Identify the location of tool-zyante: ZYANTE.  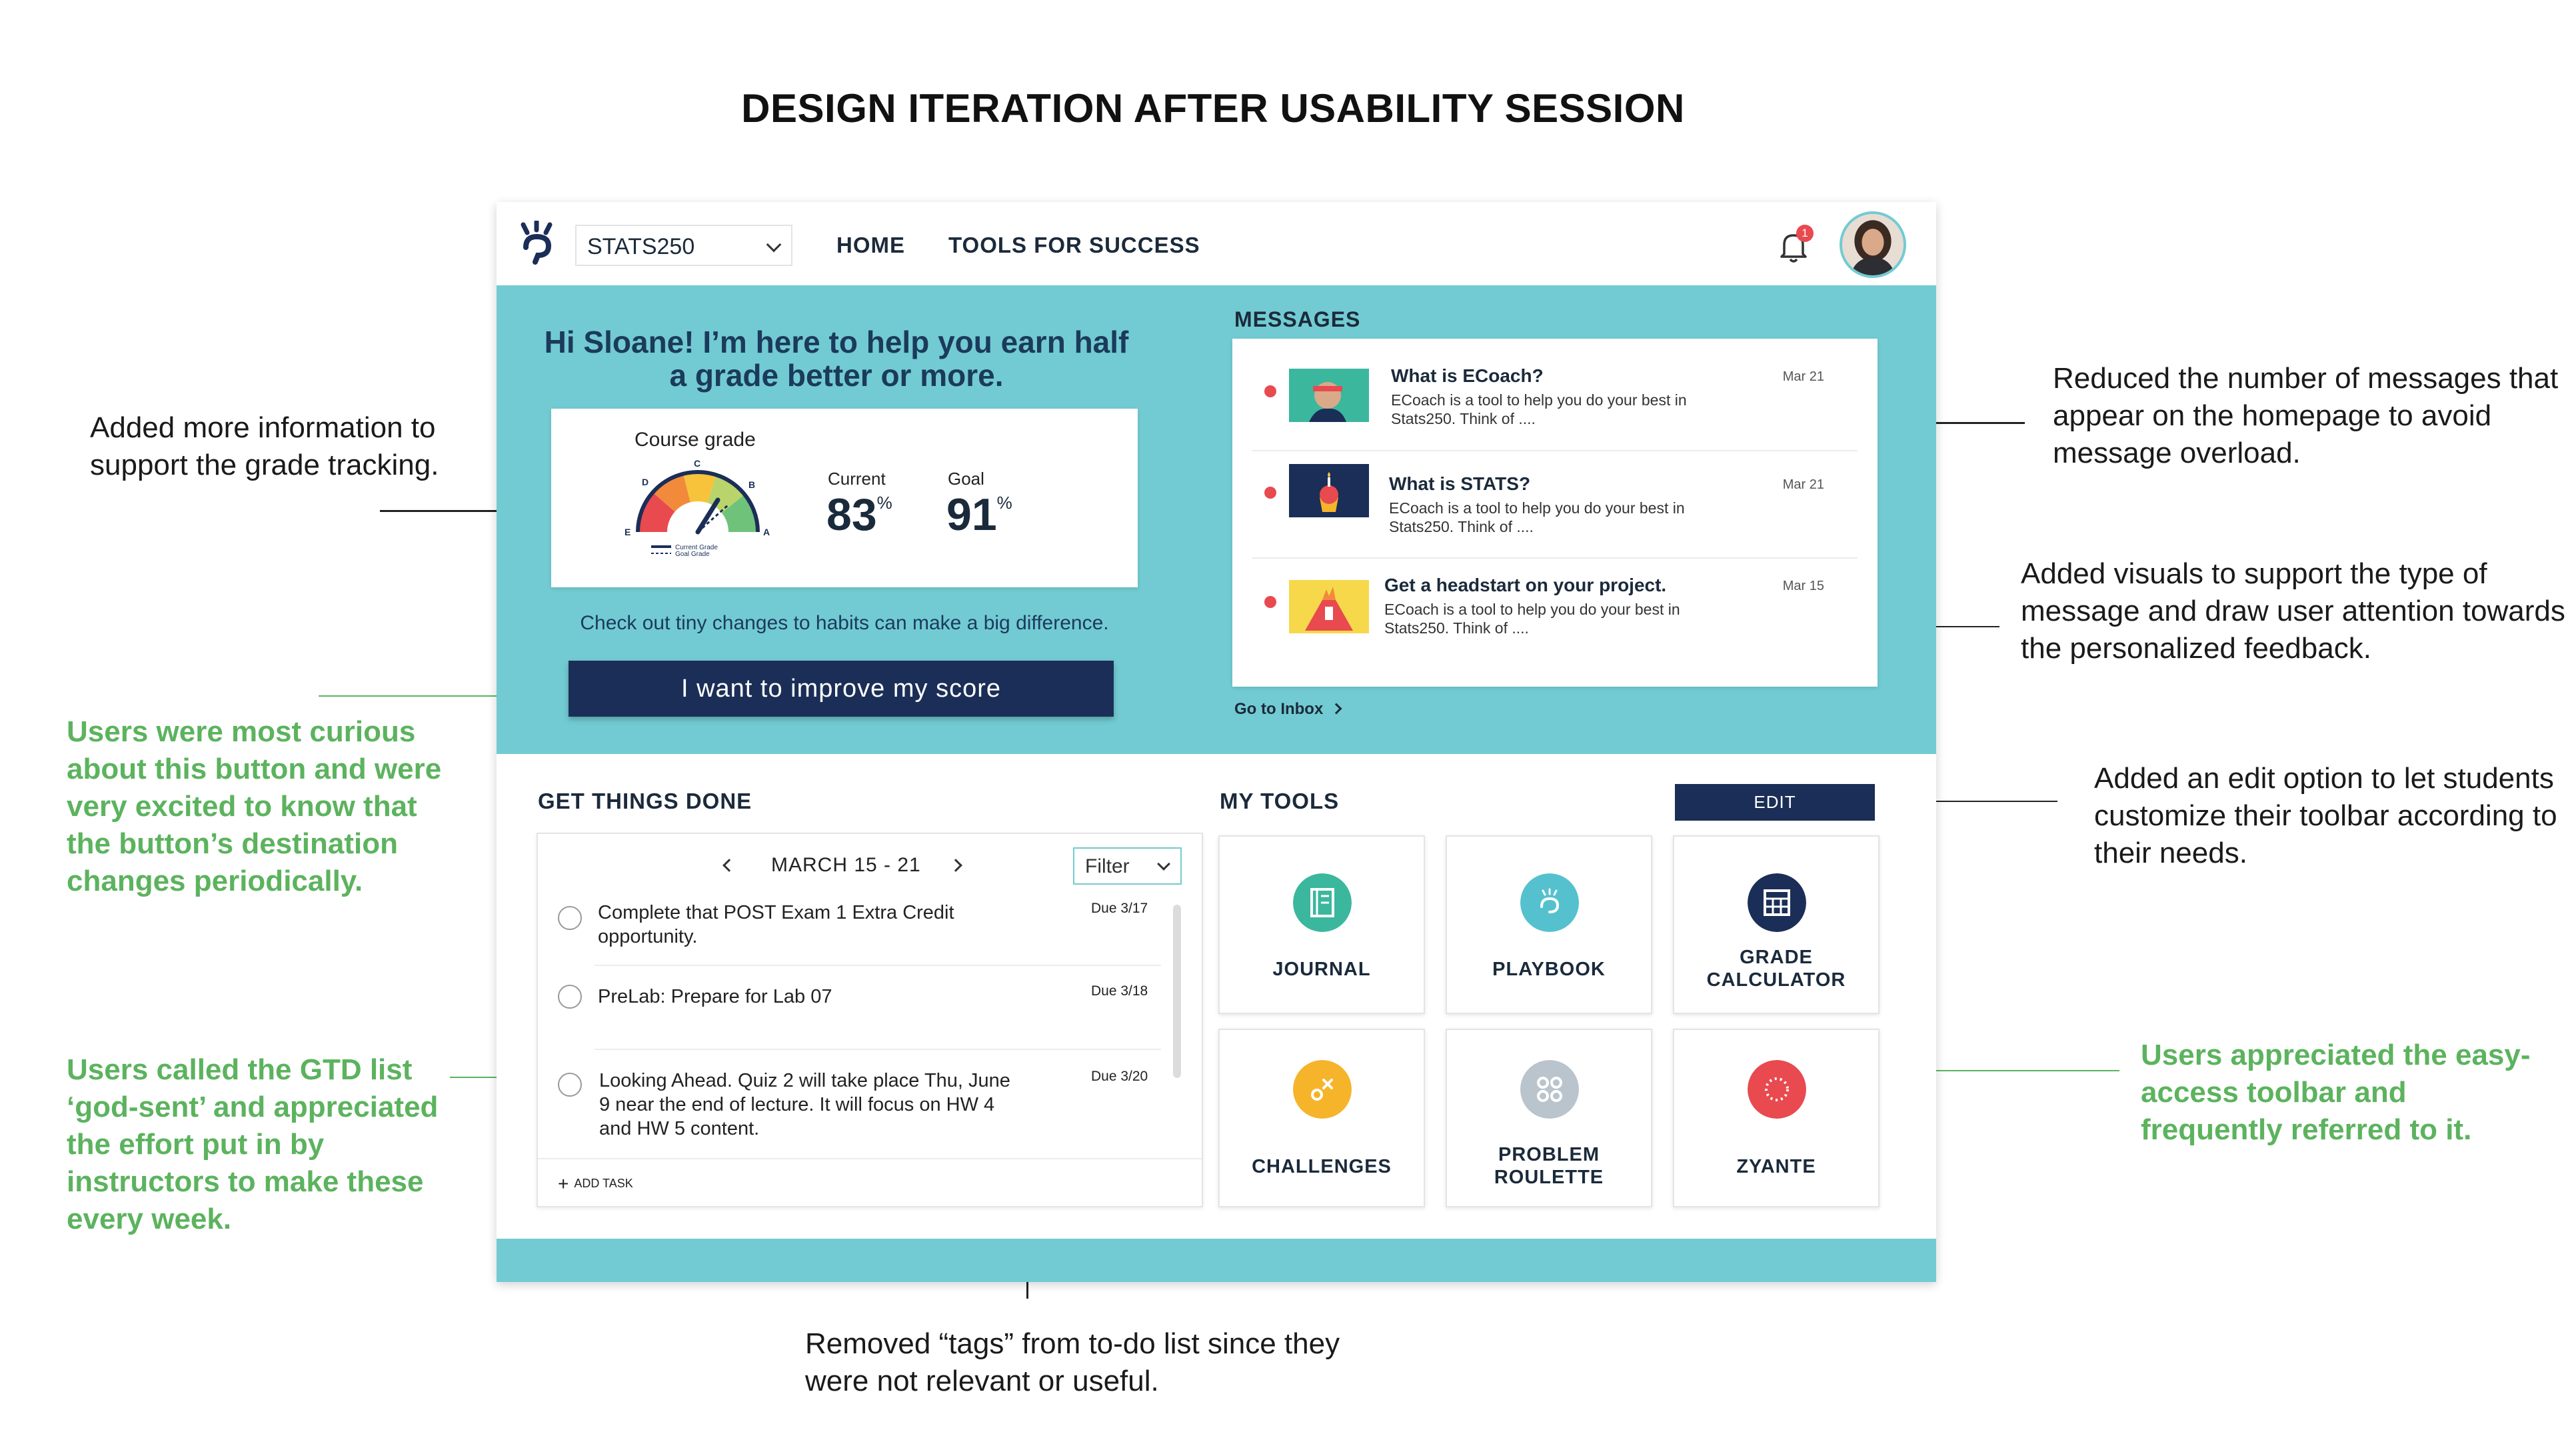
(1777, 1118).